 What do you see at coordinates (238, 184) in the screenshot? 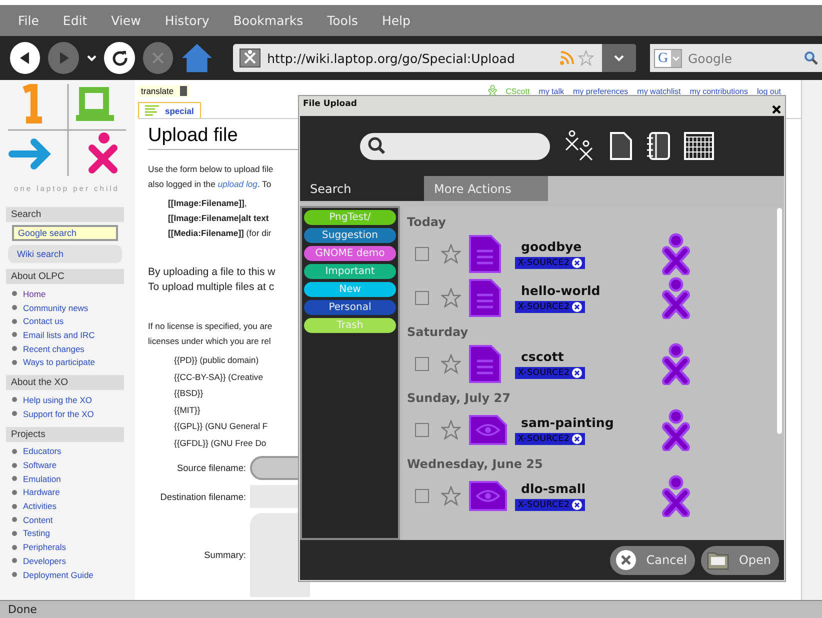
I see `upload-log-link: upload log` at bounding box center [238, 184].